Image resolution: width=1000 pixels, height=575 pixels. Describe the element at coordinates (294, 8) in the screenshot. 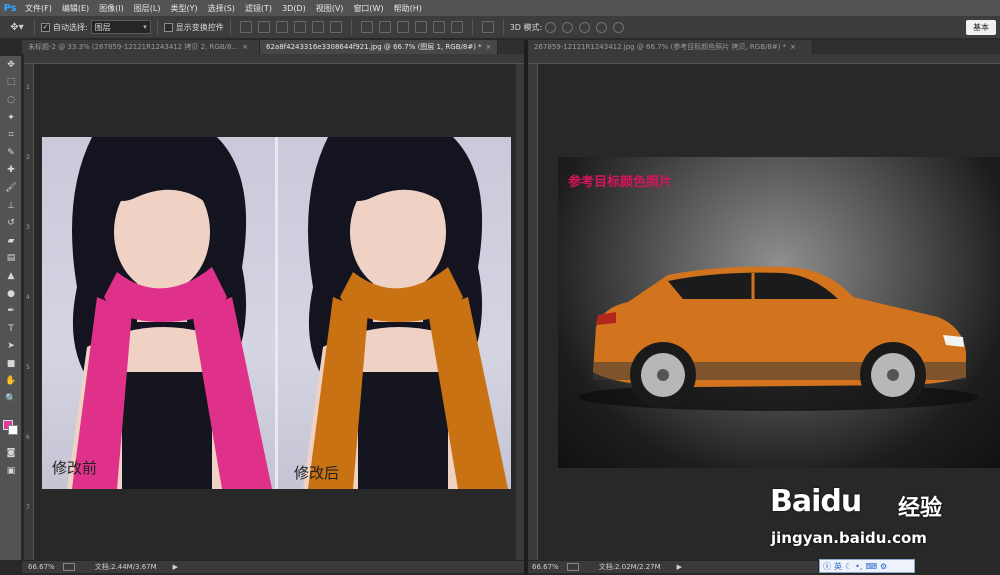

I see `menu-3d: 3D(D)` at that location.